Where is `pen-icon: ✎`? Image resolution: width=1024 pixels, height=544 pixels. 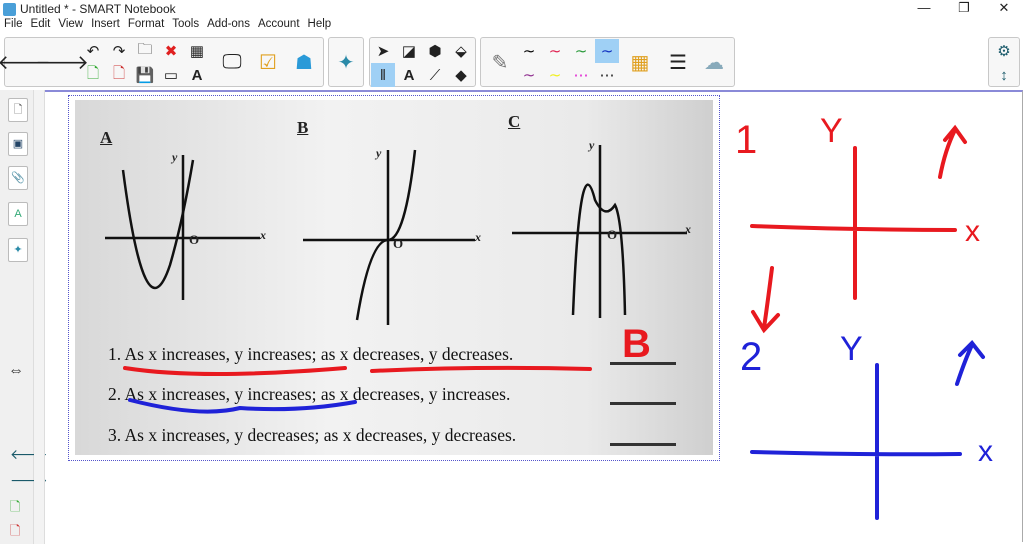
pen-icon: ✎ is located at coordinates (500, 62).